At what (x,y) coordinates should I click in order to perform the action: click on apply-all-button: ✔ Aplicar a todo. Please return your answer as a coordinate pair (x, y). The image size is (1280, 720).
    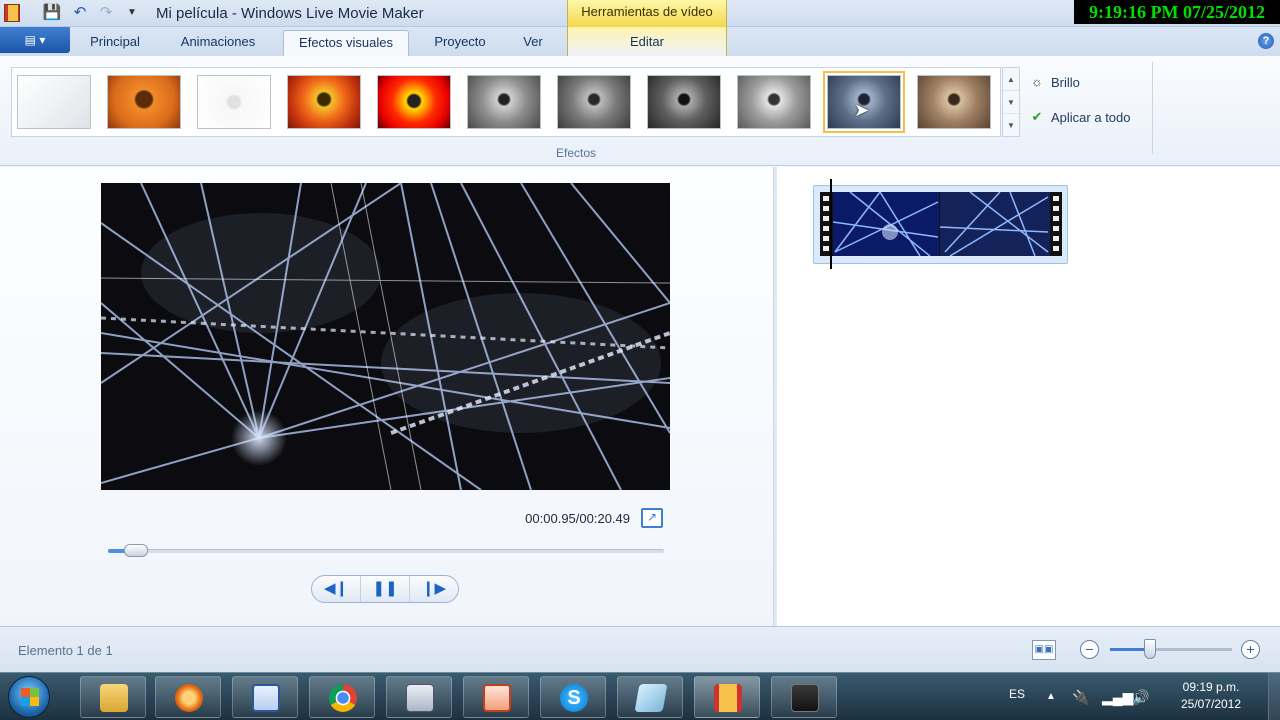
    Looking at the image, I should click on (1079, 117).